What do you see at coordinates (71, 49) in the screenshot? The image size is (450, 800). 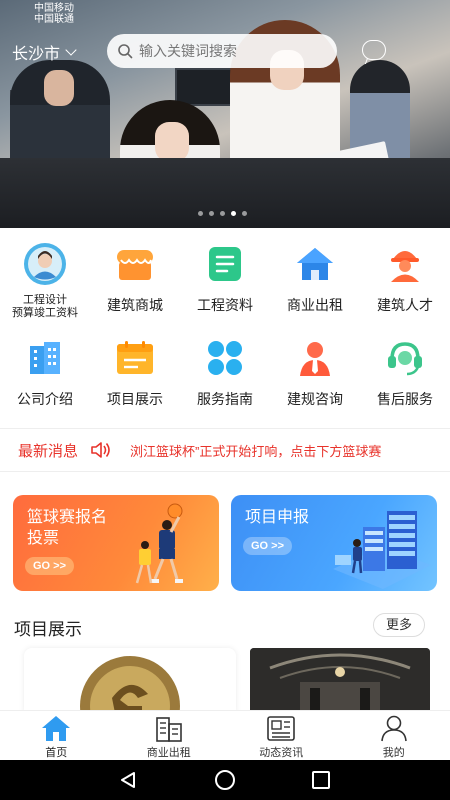 I see `chevron-down-icon` at bounding box center [71, 49].